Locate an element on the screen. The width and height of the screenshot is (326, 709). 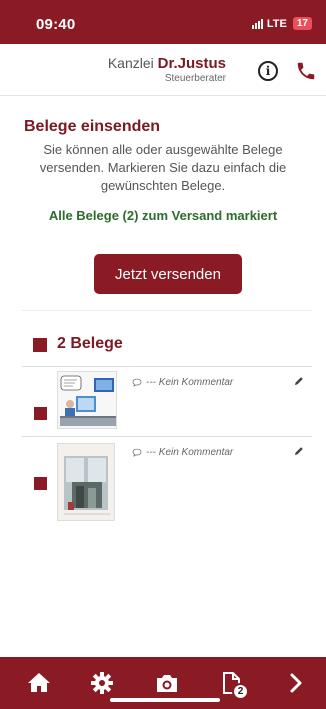
phone-icon is located at coordinates (306, 71).